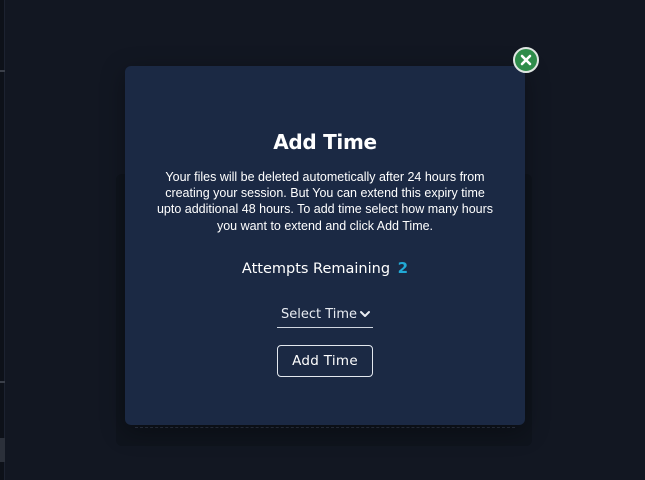 Image resolution: width=645 pixels, height=480 pixels. Describe the element at coordinates (325, 142) in the screenshot. I see `modal-title: Add Time` at that location.